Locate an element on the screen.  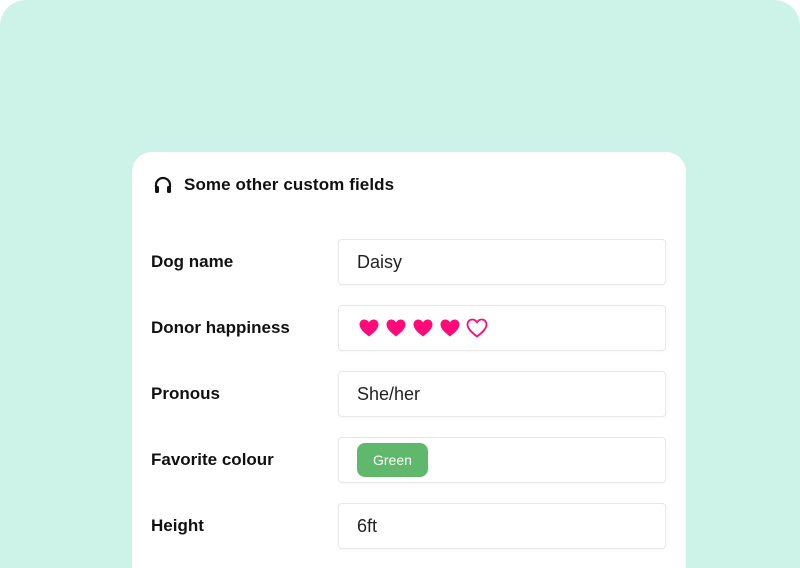
field-label: Donor happiness is located at coordinates (220, 327).